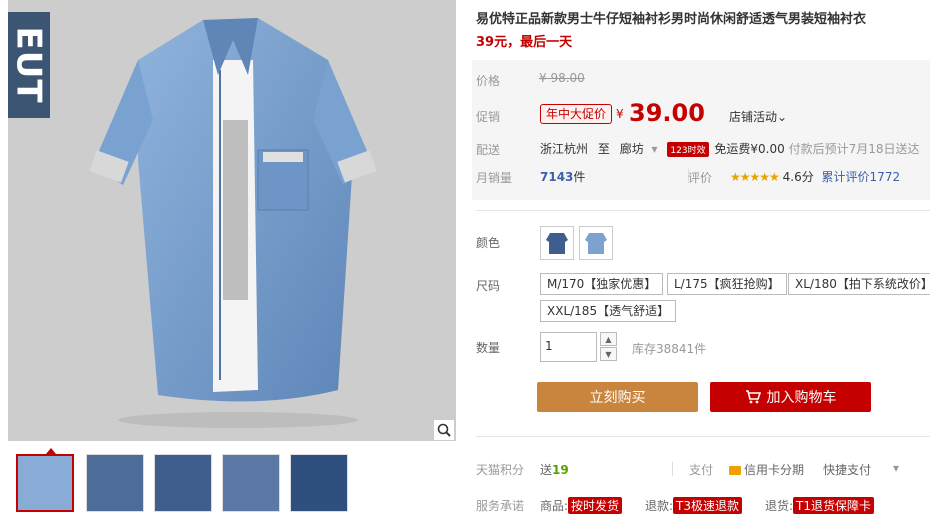 Image resolution: width=930 pixels, height=528 pixels. What do you see at coordinates (560, 470) in the screenshot?
I see `points-number: 19` at bounding box center [560, 470].